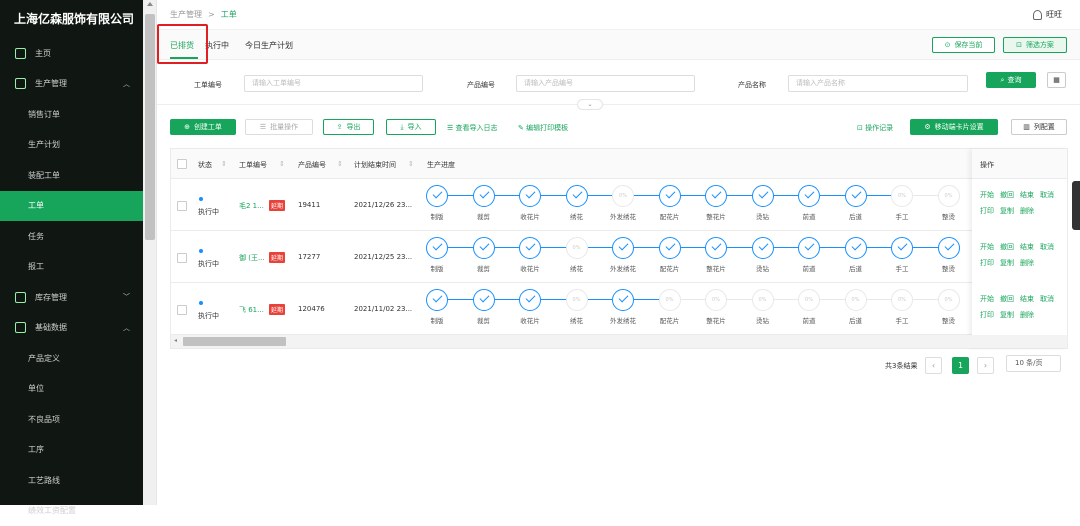  I want to click on sidebar-item-home: 主页, so click(71, 53).